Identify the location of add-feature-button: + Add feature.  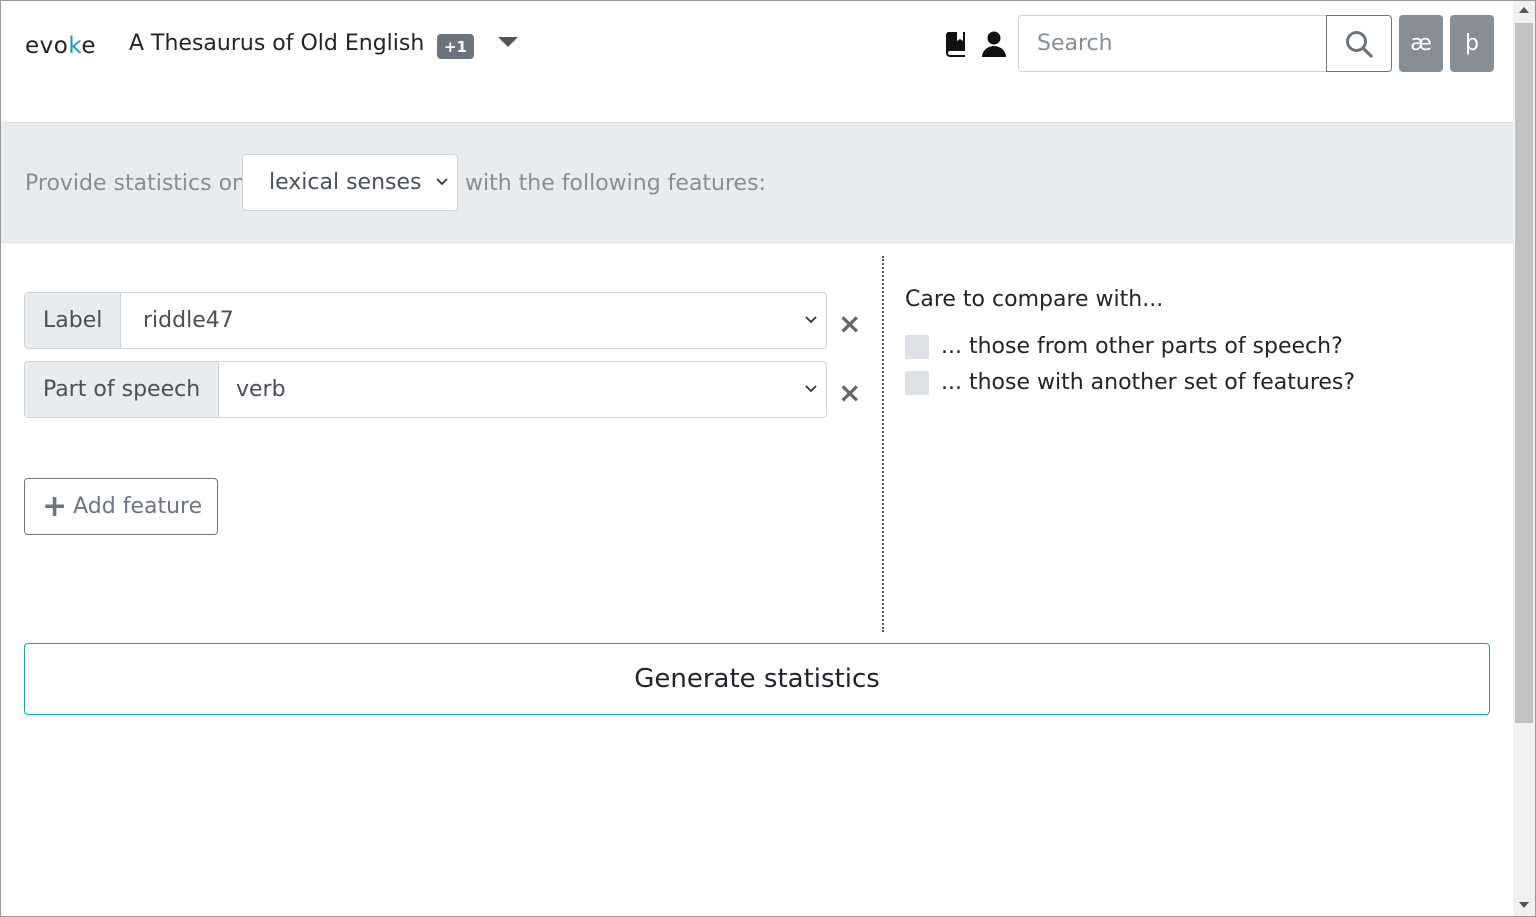
(121, 506).